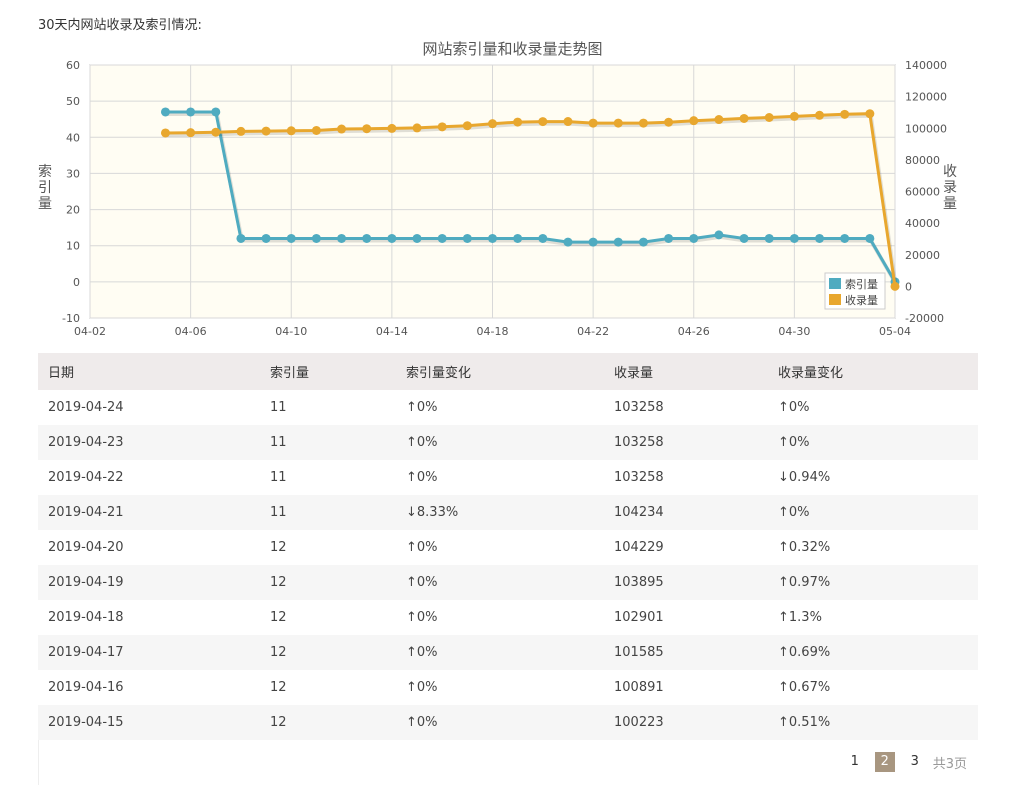 Image resolution: width=1011 pixels, height=785 pixels. What do you see at coordinates (90, 331) in the screenshot?
I see `x-tick-label: 04-02` at bounding box center [90, 331].